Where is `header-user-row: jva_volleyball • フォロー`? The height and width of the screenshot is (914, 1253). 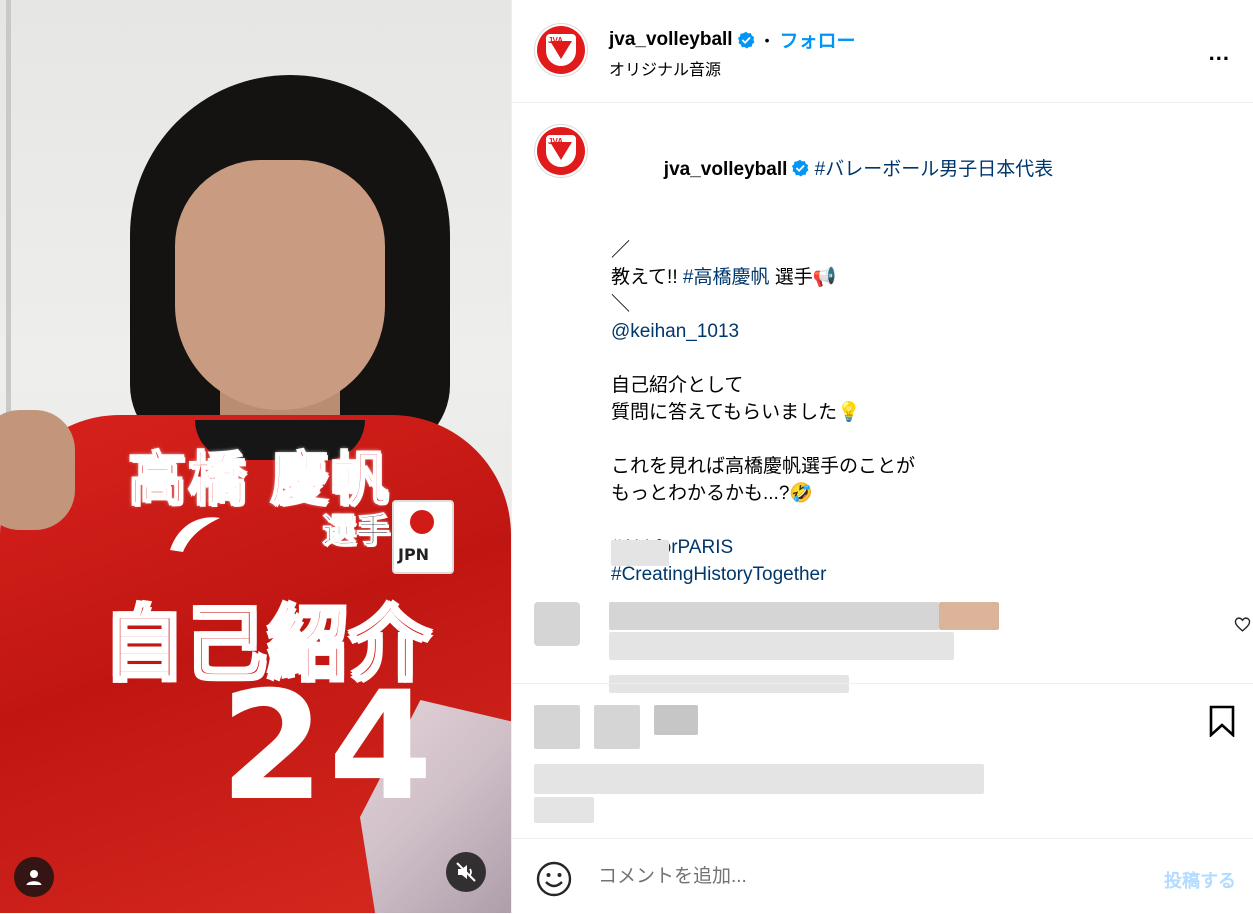
header-user-row: jva_volleyball • フォロー is located at coordinates (732, 39).